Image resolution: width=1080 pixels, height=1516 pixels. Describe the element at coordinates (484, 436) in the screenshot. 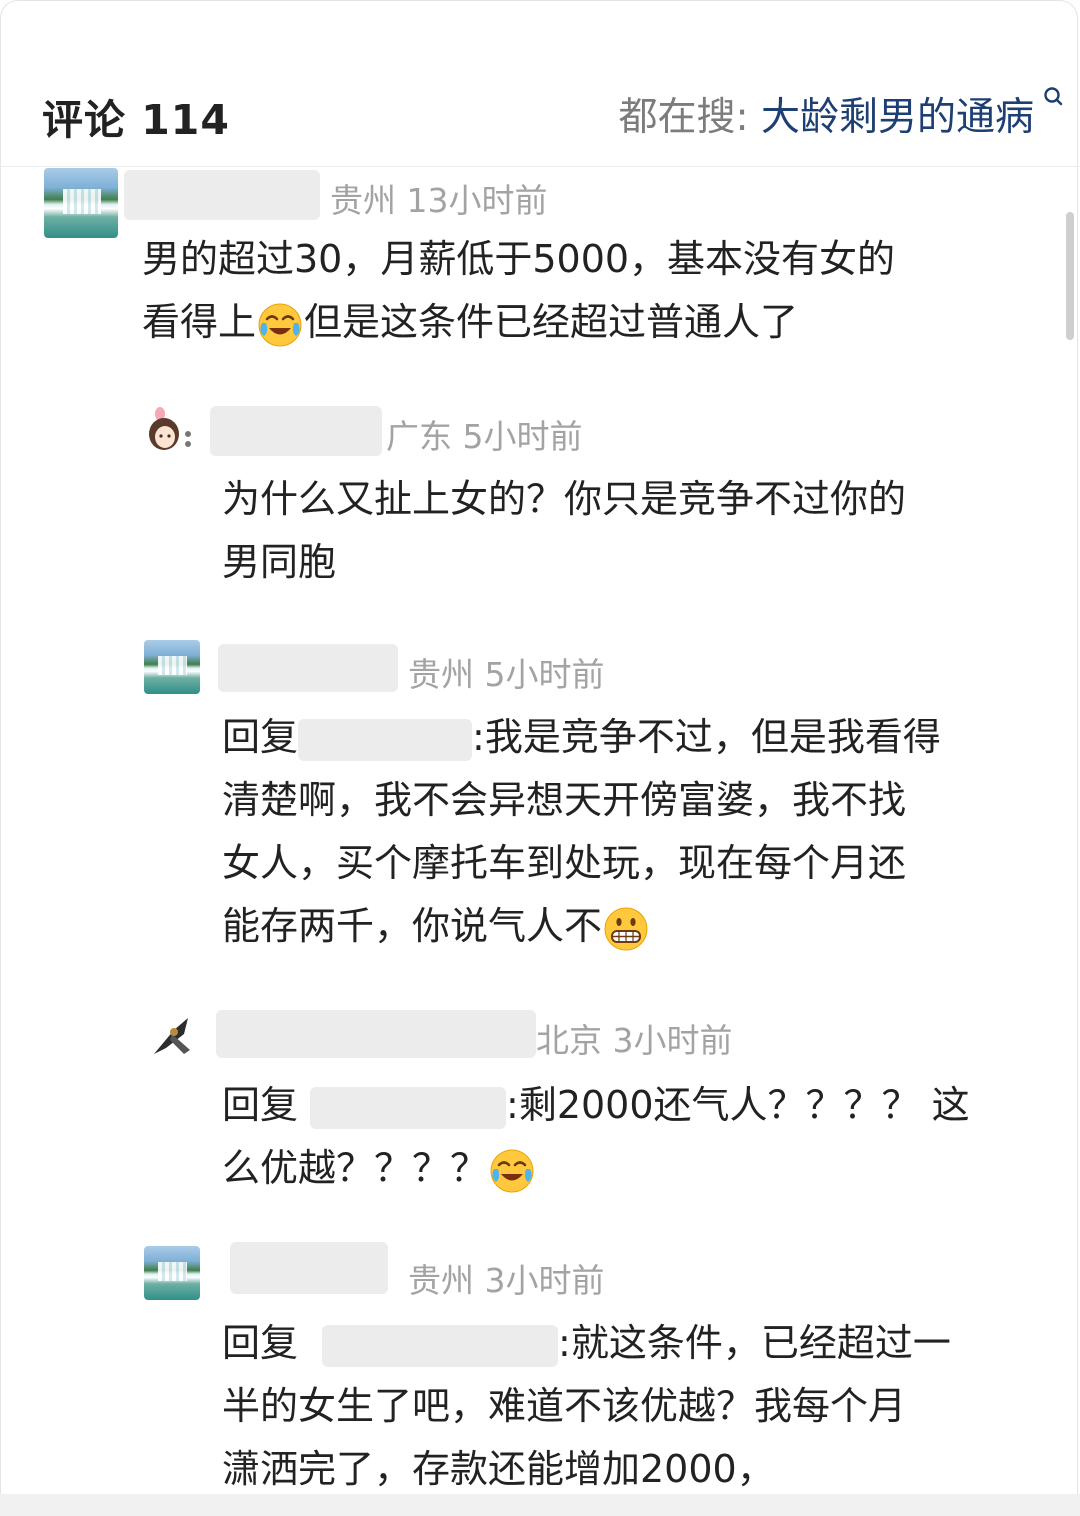

I see `comment-location-time: 广东 5小时前` at that location.